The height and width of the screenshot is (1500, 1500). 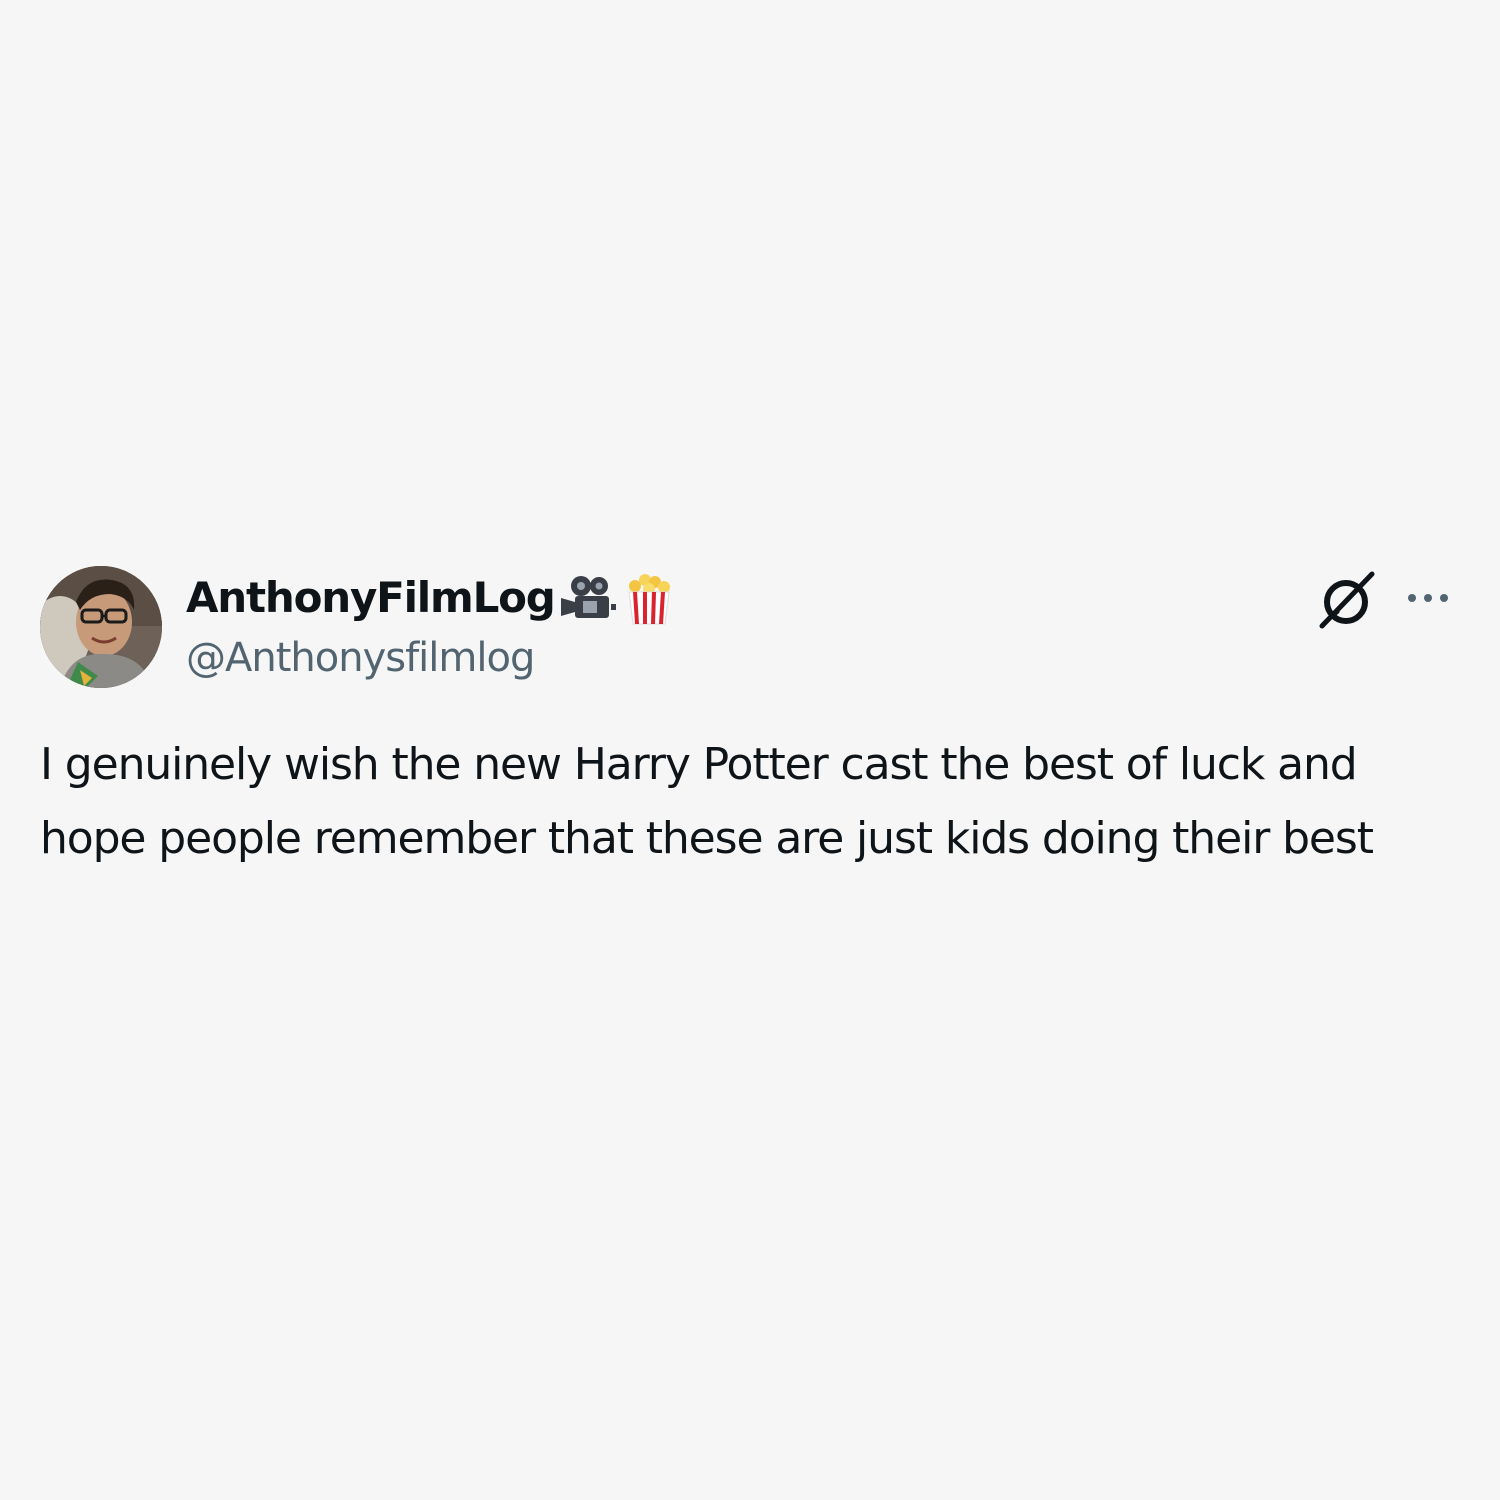 What do you see at coordinates (1348, 600) in the screenshot?
I see `grok-icon` at bounding box center [1348, 600].